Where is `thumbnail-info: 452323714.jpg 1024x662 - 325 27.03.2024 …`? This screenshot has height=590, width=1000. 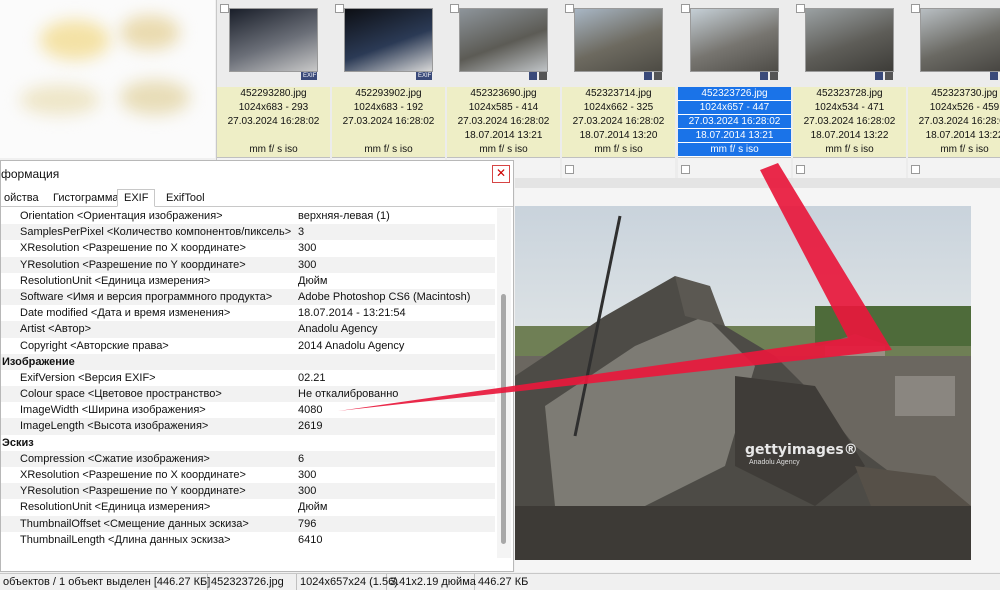 thumbnail-info: 452323714.jpg 1024x662 - 325 27.03.2024 … is located at coordinates (618, 122).